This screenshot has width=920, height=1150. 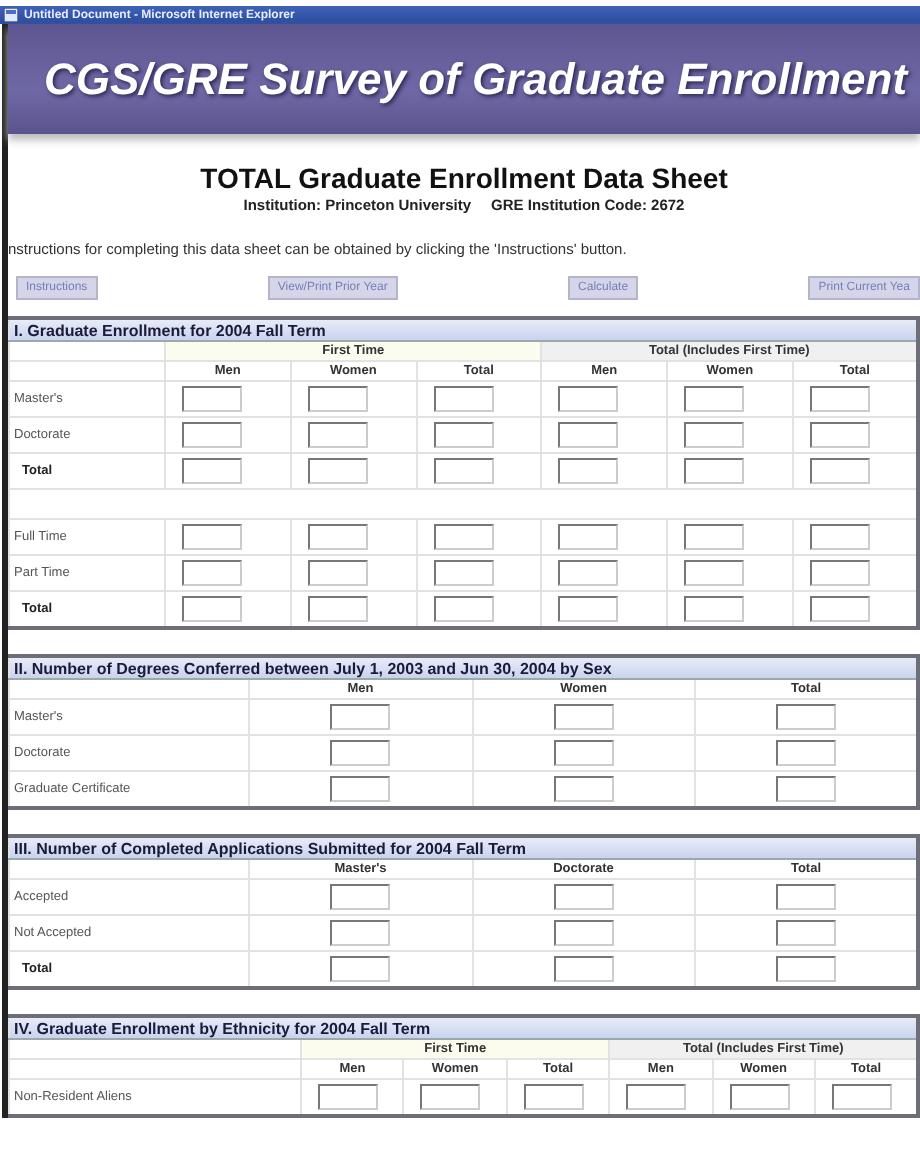 What do you see at coordinates (476, 79) in the screenshot?
I see `banner-title: CGS/GRE Survey of Graduate Enrollment` at bounding box center [476, 79].